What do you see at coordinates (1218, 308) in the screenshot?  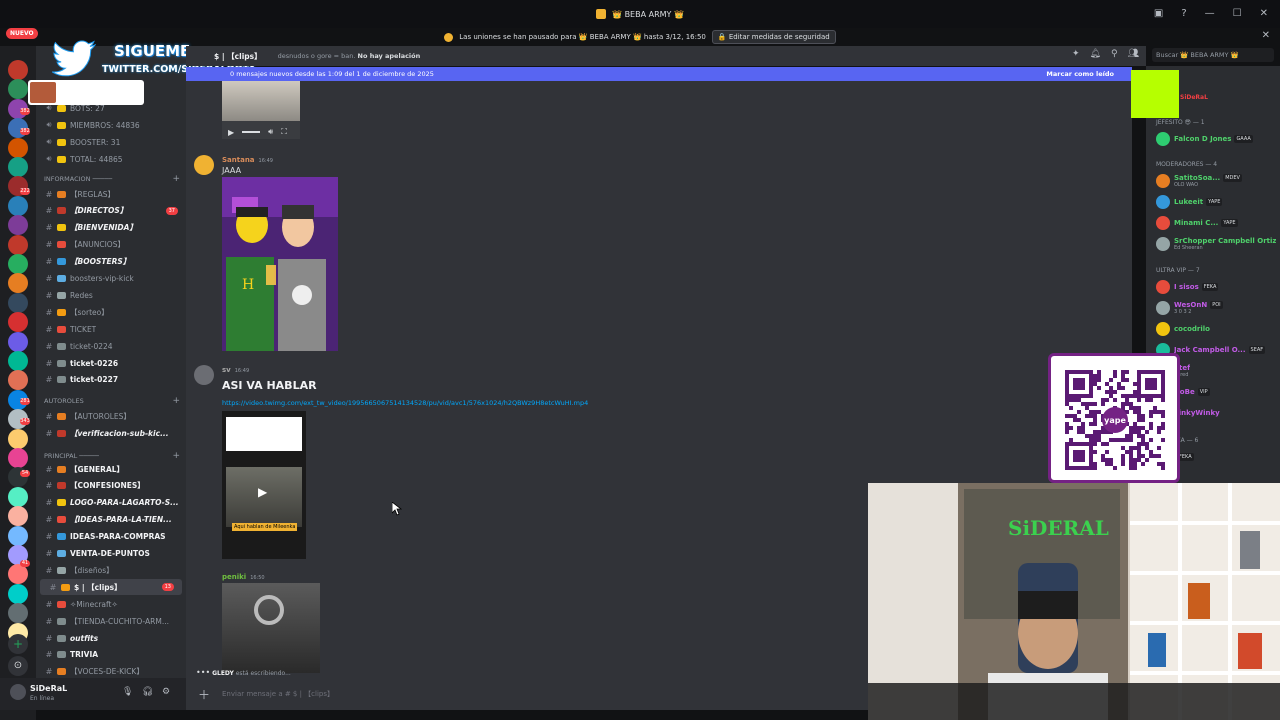 I see `member-item: WesOnN POI 3 0 3 2` at bounding box center [1218, 308].